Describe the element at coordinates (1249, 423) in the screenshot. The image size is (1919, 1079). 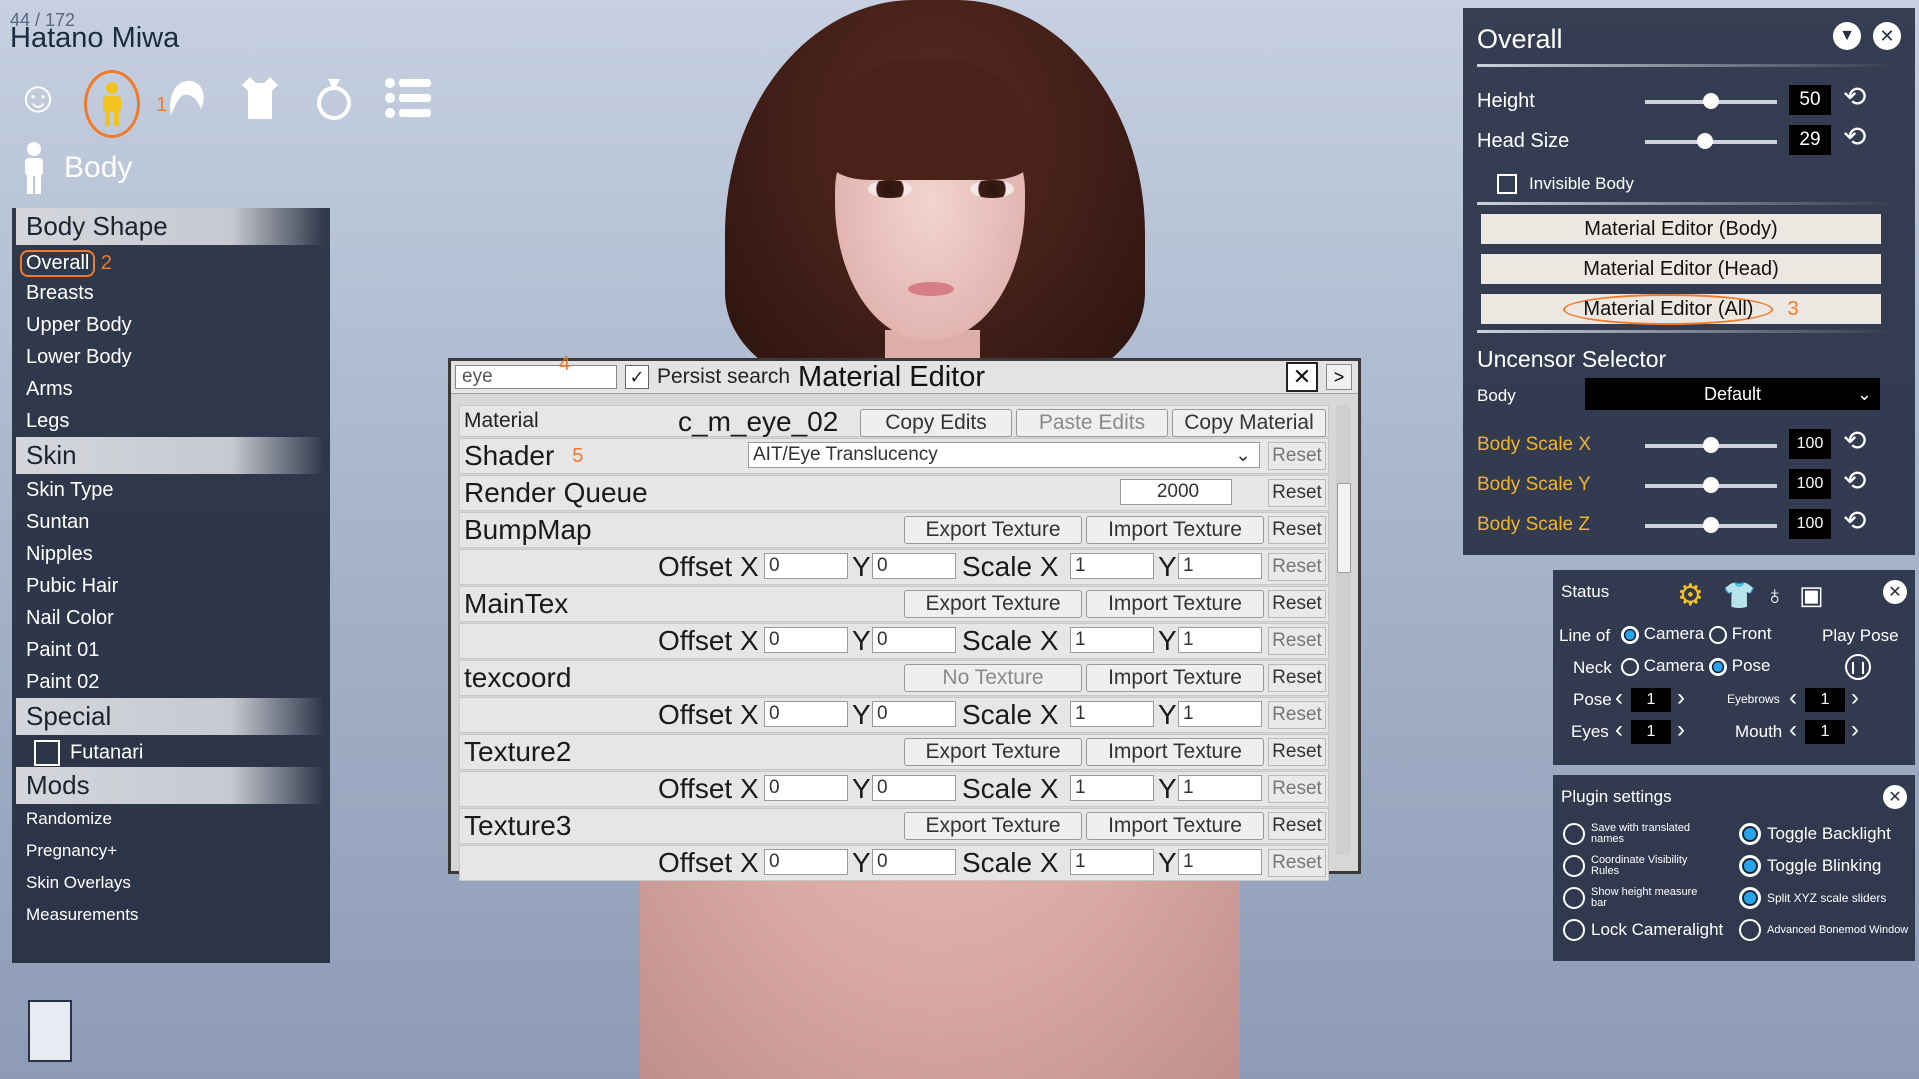
I see `copy-material-button: Copy Material` at that location.